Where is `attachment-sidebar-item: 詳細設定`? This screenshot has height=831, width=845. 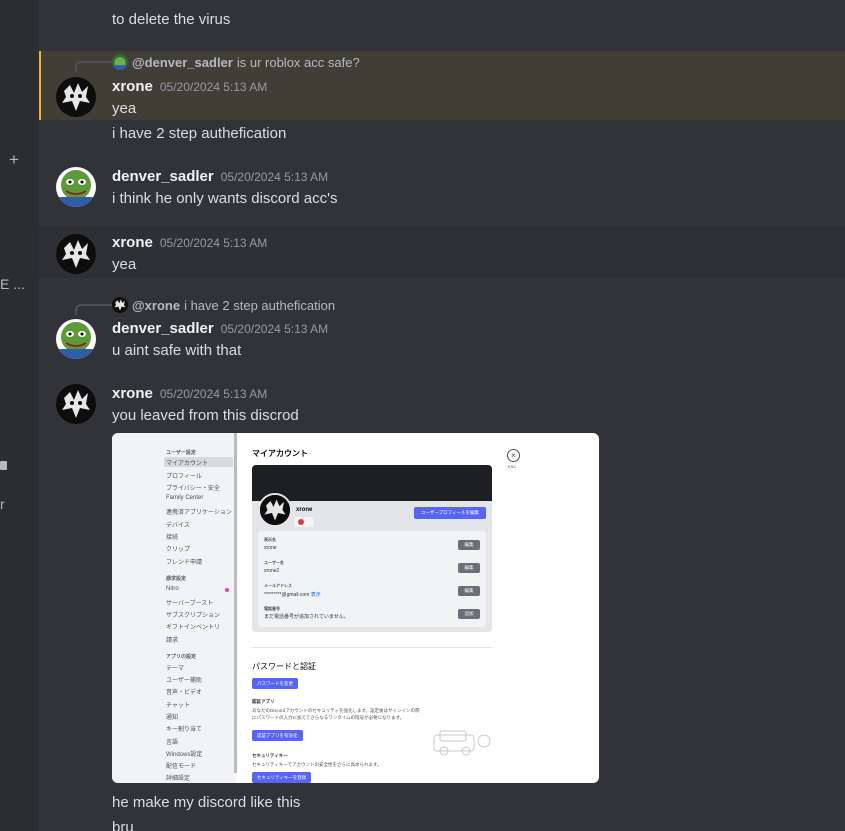
attachment-sidebar-item: 詳細設定 is located at coordinates (178, 779).